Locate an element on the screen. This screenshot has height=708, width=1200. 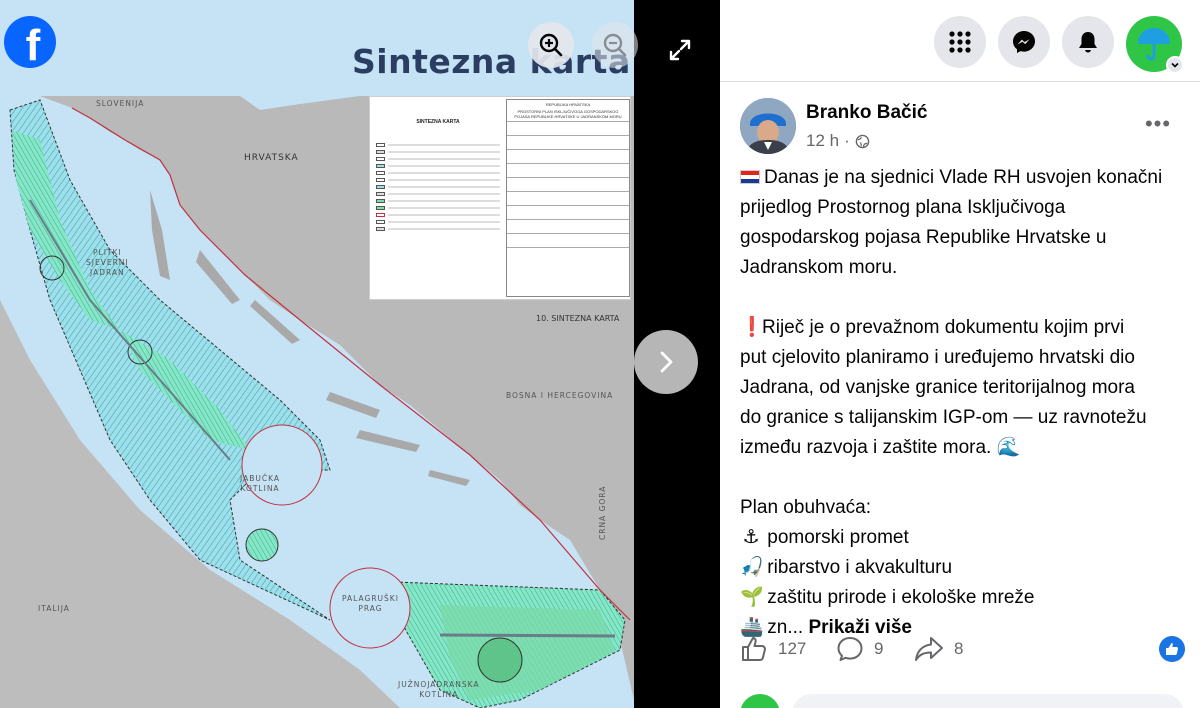
chevron-right-icon is located at coordinates (666, 362).